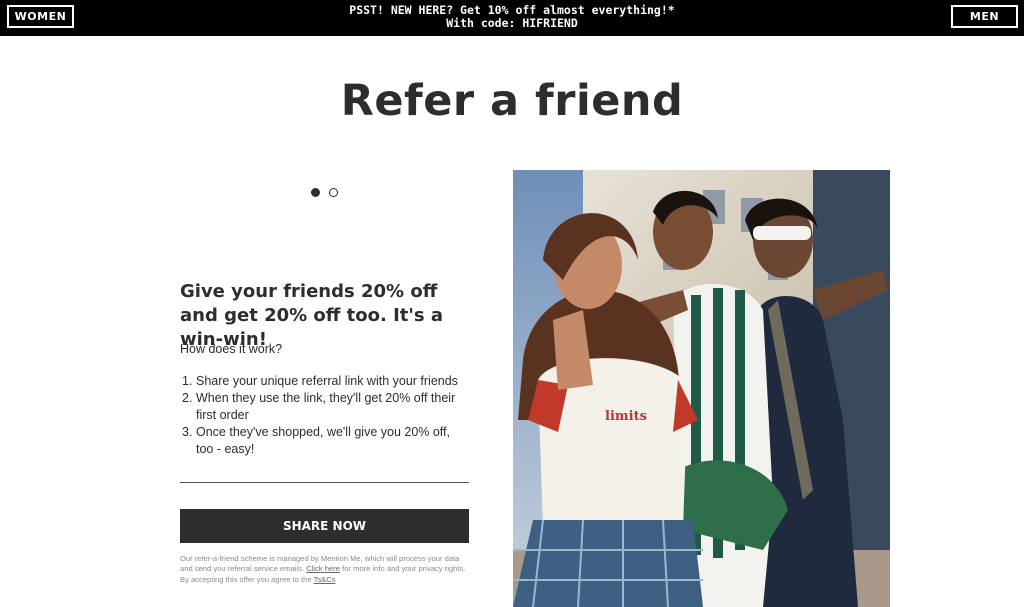  What do you see at coordinates (626, 416) in the screenshot?
I see `svg-text: limits` at bounding box center [626, 416].